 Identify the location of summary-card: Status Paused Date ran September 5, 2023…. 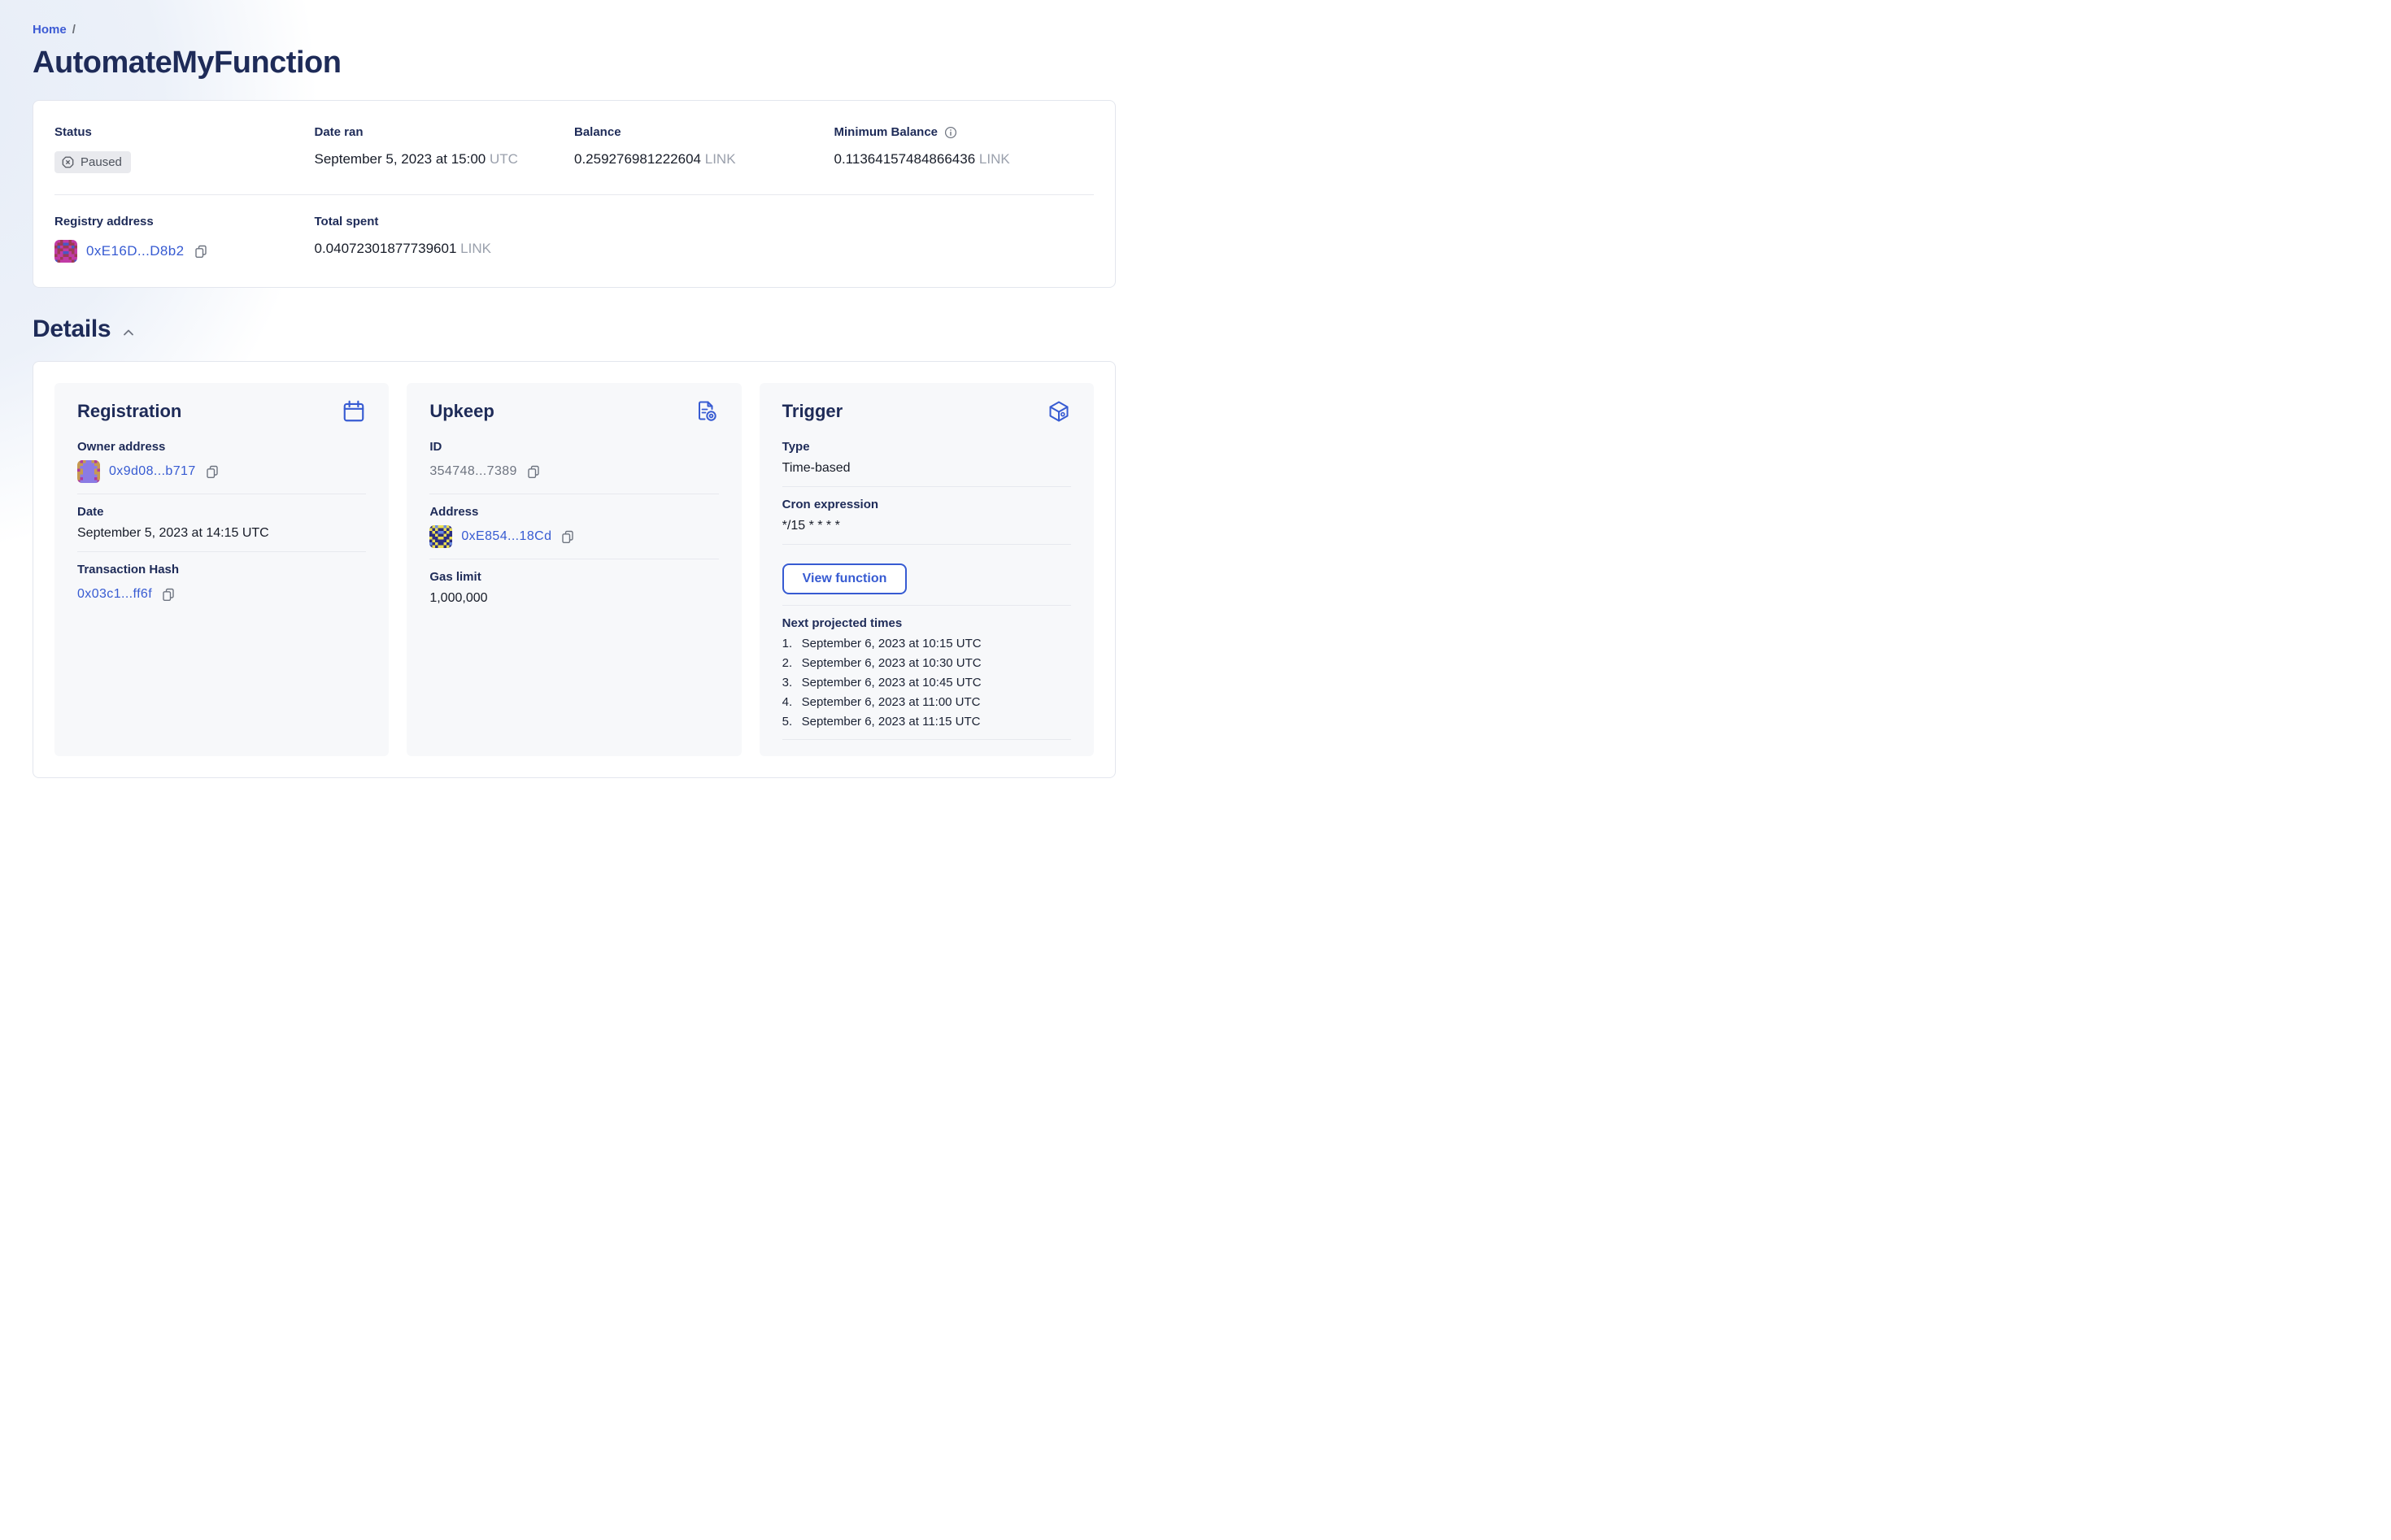
(574, 194).